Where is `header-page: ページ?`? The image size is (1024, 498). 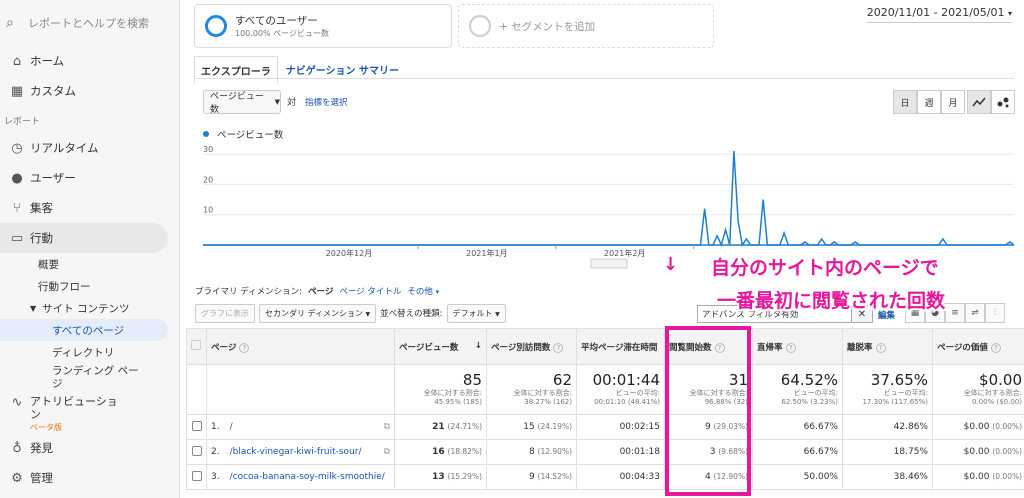 header-page: ページ? is located at coordinates (300, 346).